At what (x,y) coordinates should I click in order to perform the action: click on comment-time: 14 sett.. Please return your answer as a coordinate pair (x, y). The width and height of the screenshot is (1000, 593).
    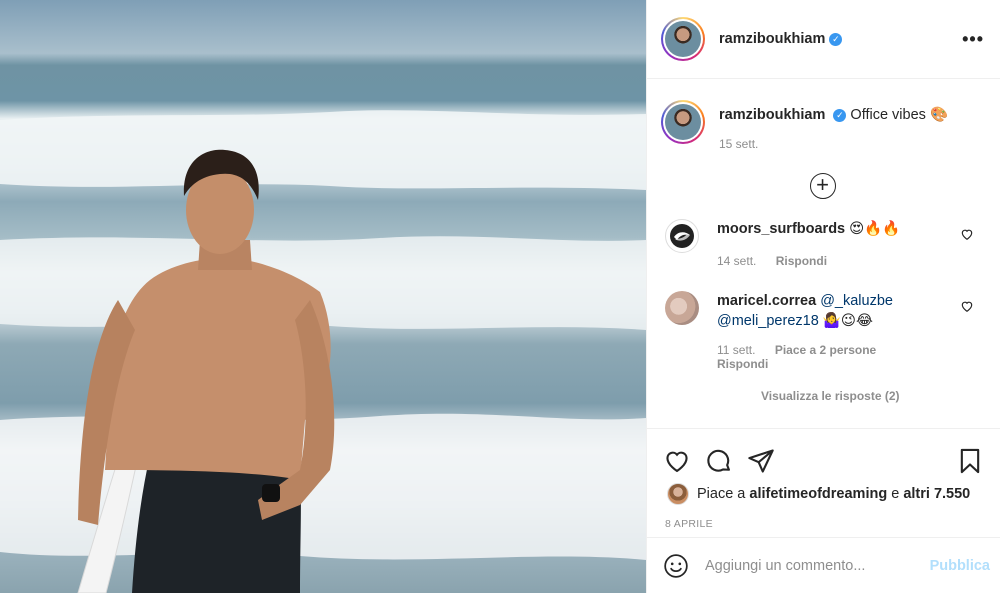
    Looking at the image, I should click on (736, 261).